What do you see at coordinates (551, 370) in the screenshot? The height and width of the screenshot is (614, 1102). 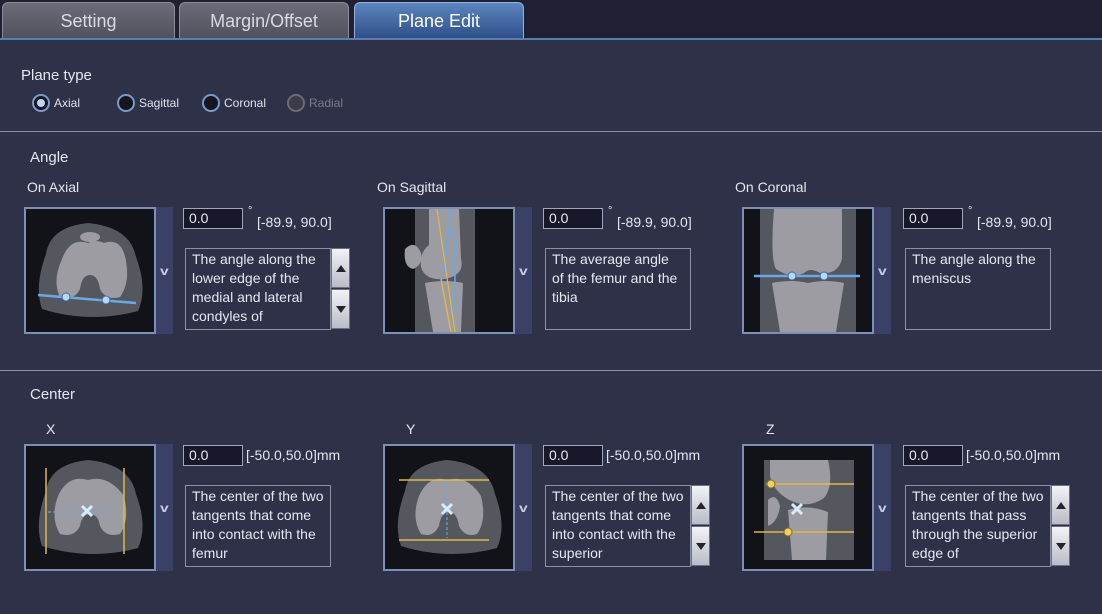 I see `divider-middle` at bounding box center [551, 370].